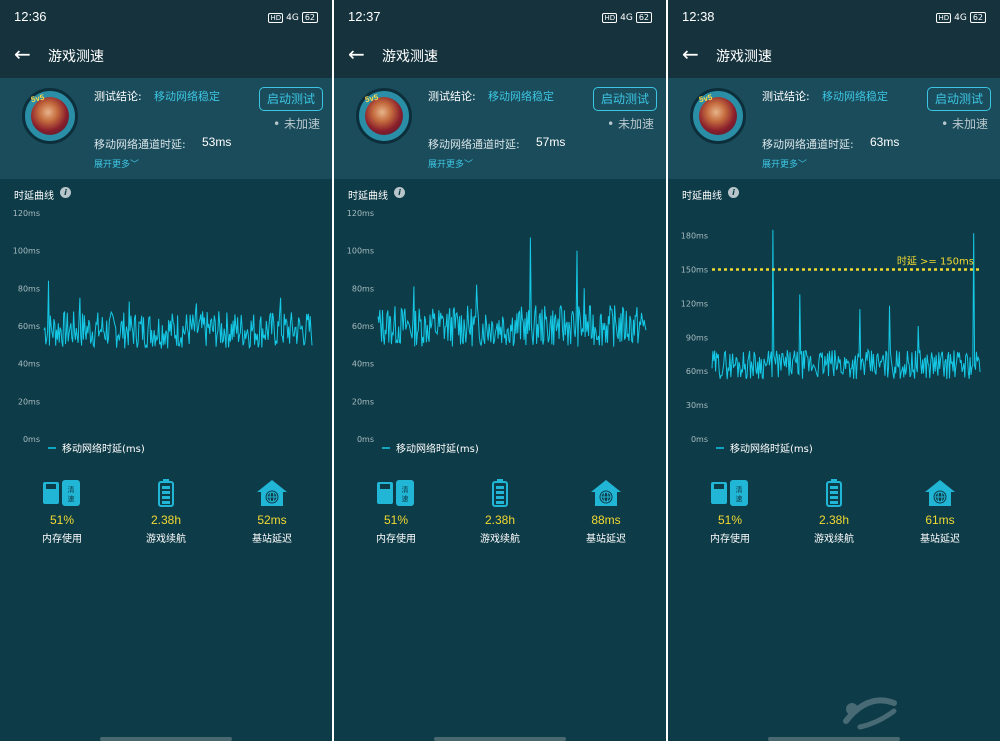  I want to click on metric-battery: 2.38h 游戏续航, so click(166, 511).